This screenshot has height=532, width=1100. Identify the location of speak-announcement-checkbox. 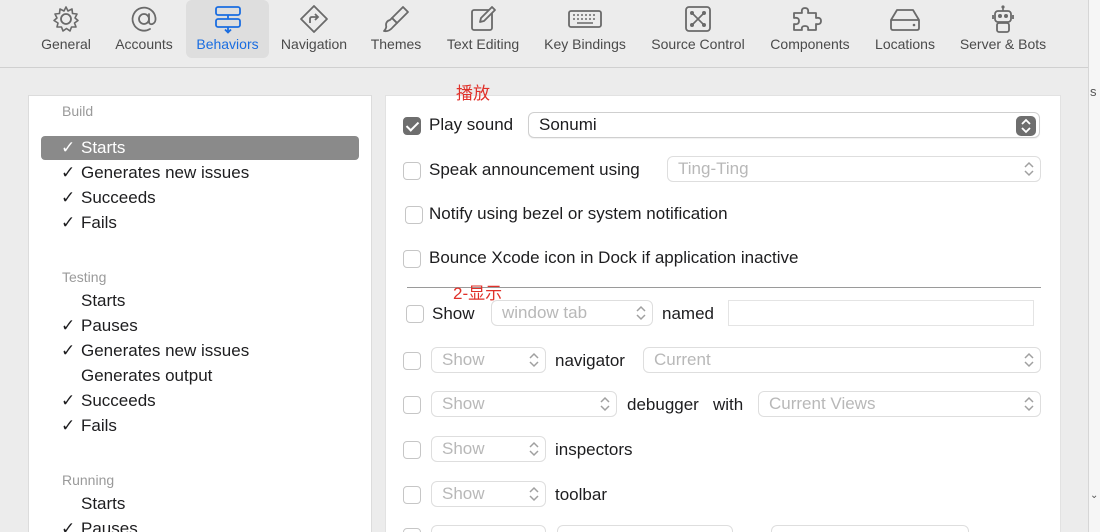
(412, 171).